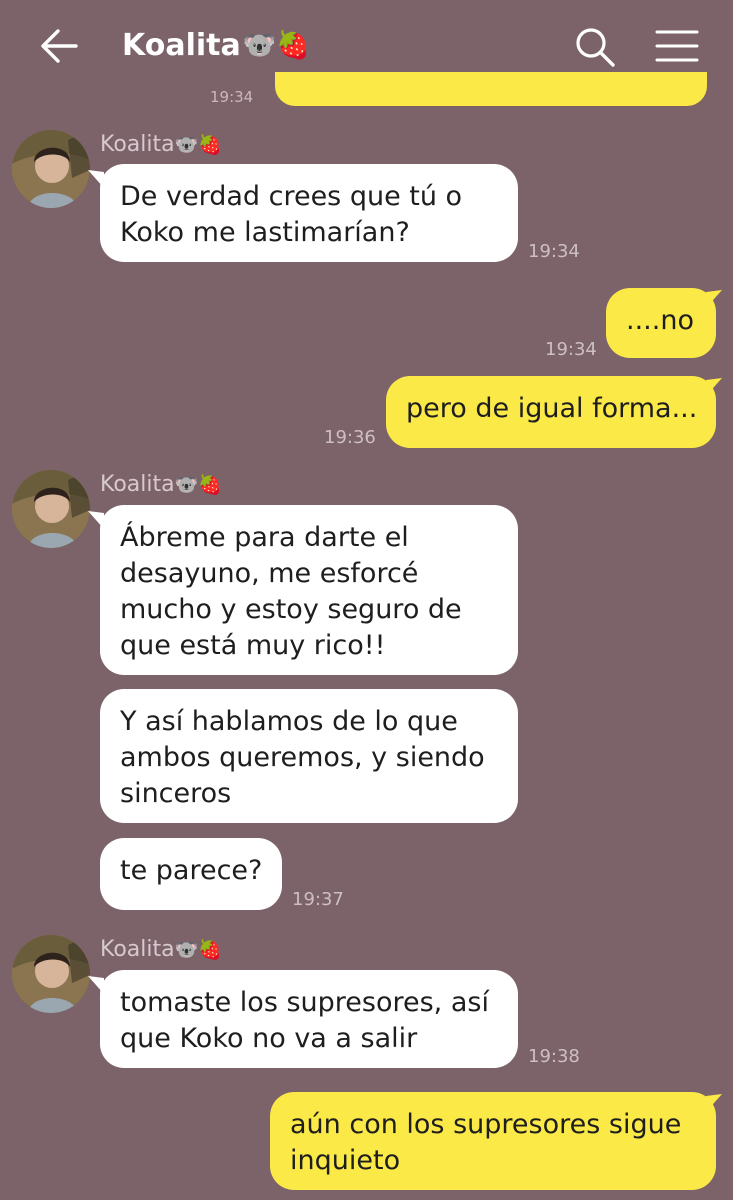 The image size is (733, 1200). Describe the element at coordinates (486, 1142) in the screenshot. I see `message-text: aún con los supresores sigue inquieto` at that location.